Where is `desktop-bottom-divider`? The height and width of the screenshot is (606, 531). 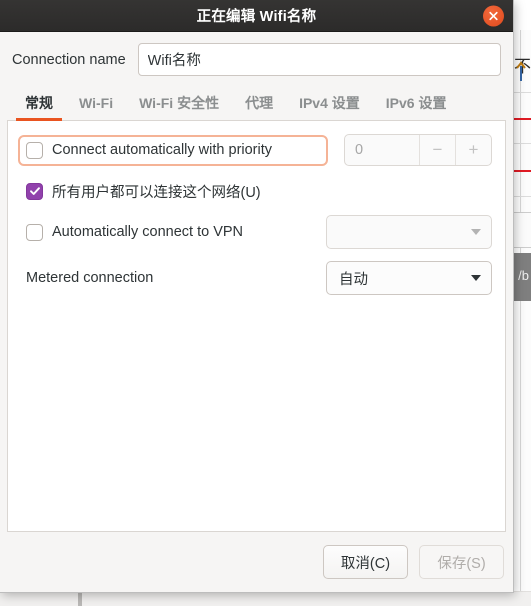
desktop-bottom-divider is located at coordinates (80, 599).